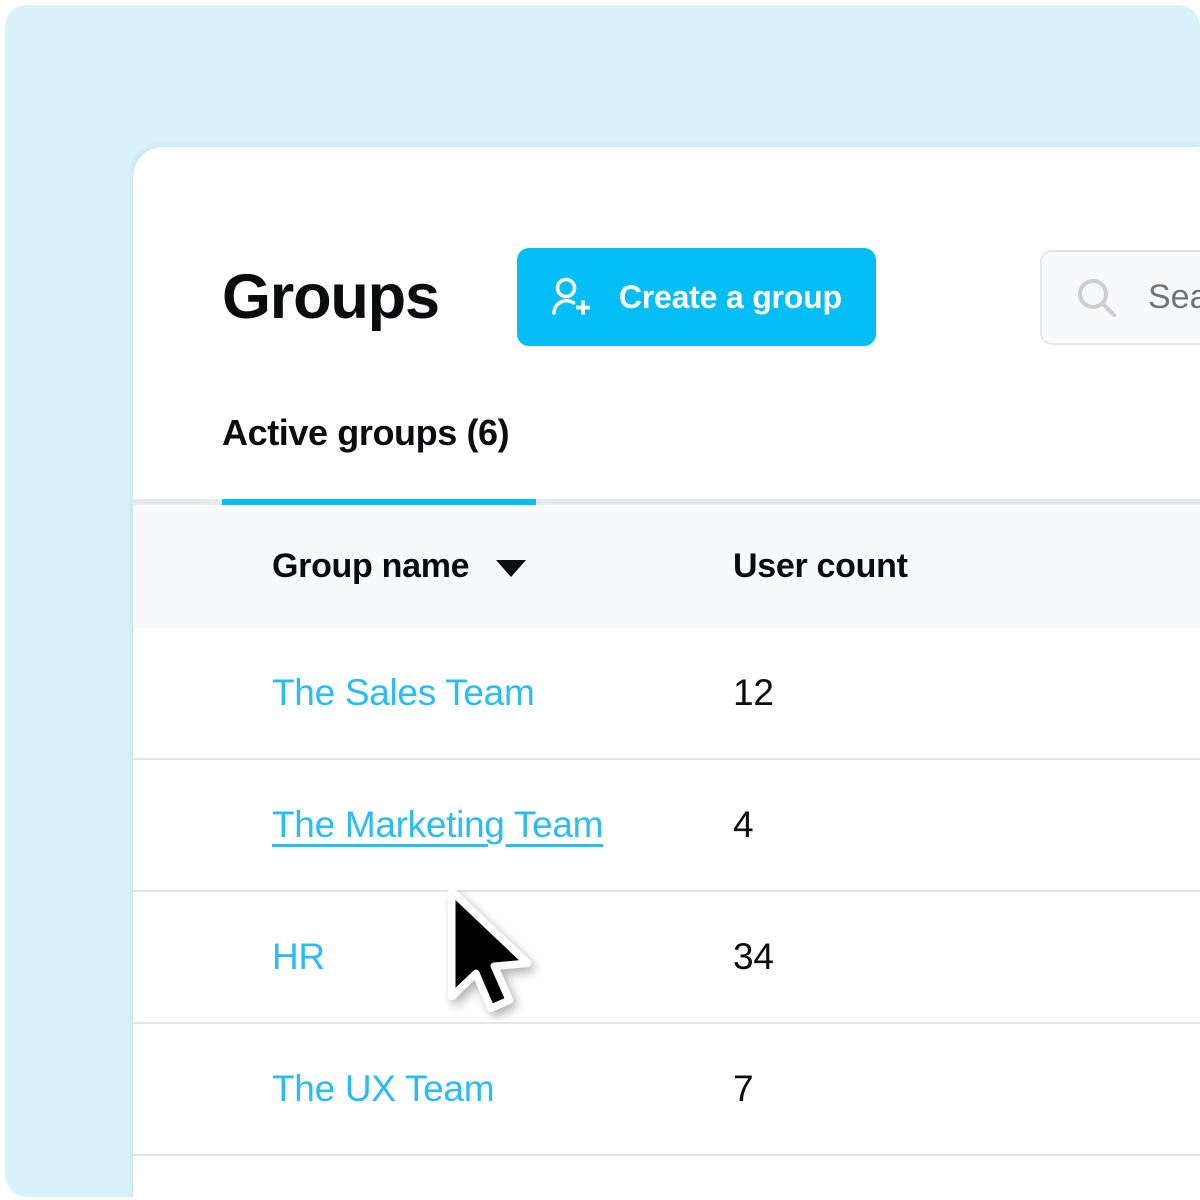 The height and width of the screenshot is (1200, 1200). What do you see at coordinates (298, 956) in the screenshot?
I see `group-link: HR` at bounding box center [298, 956].